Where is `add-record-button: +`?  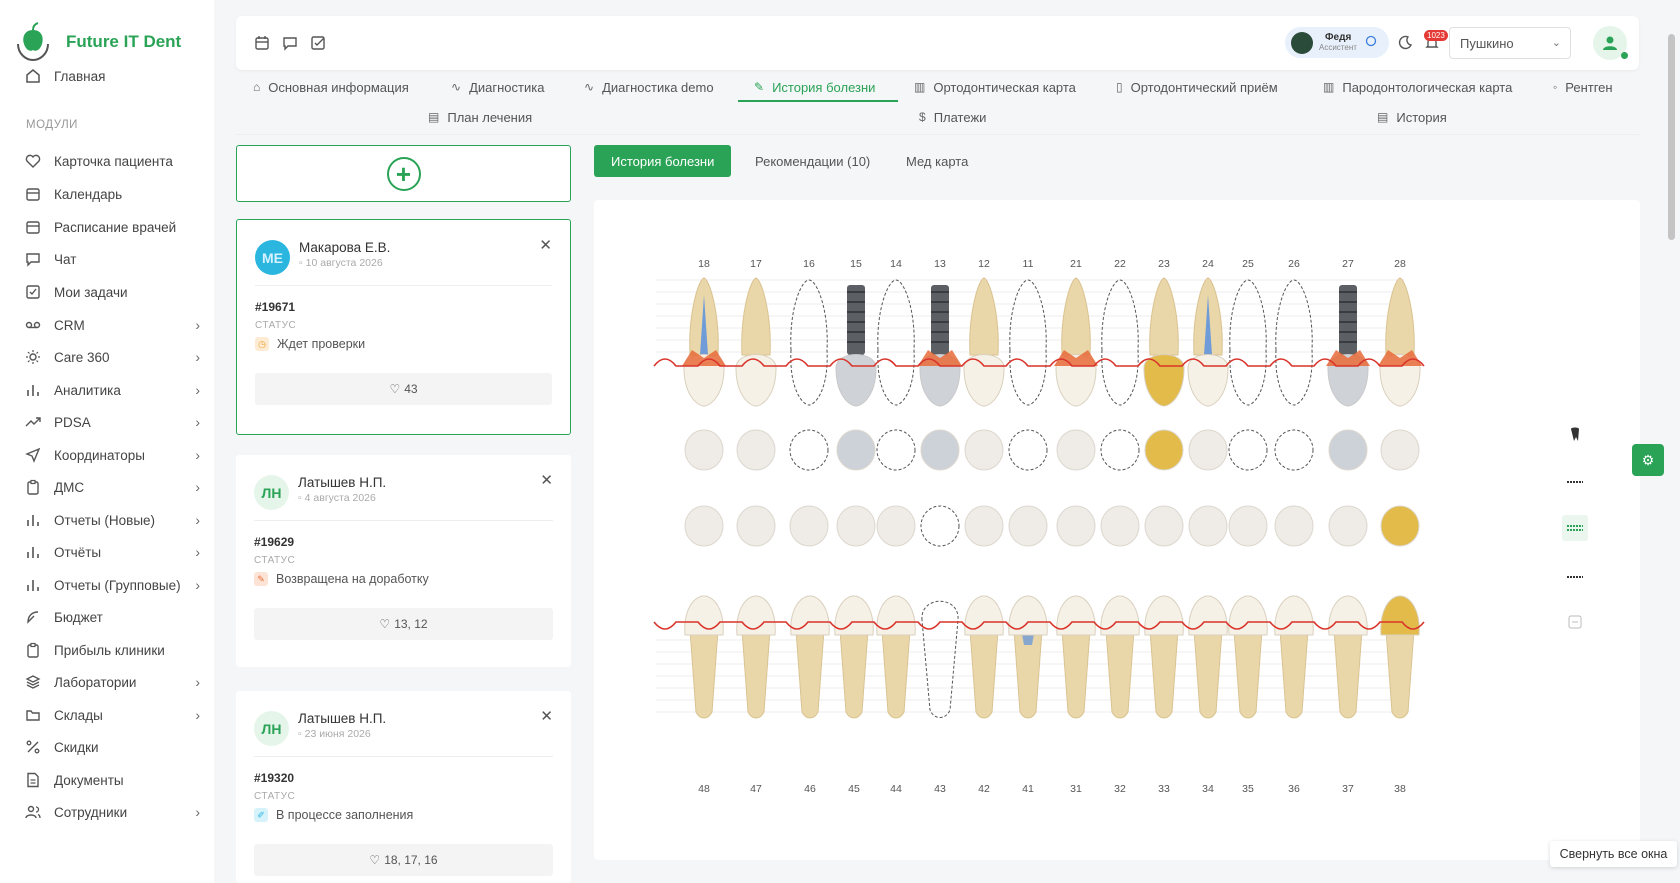 add-record-button: + is located at coordinates (403, 173).